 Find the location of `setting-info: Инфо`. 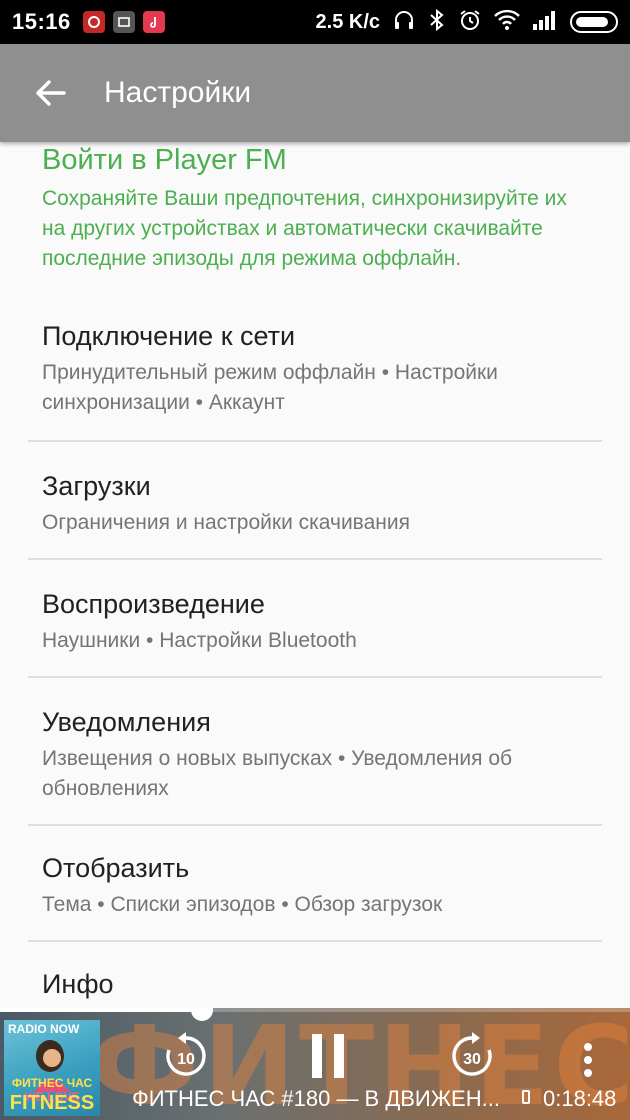

setting-info: Инфо is located at coordinates (315, 984).